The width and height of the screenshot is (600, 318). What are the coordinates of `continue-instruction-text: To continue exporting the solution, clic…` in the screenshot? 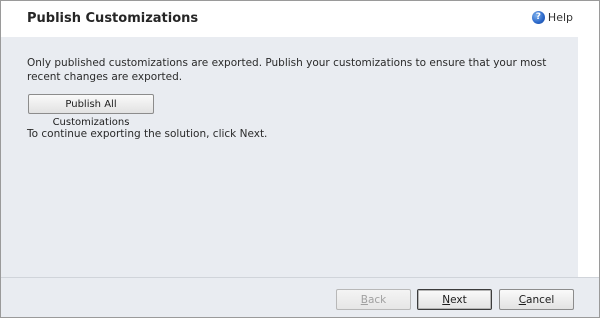 It's located at (147, 134).